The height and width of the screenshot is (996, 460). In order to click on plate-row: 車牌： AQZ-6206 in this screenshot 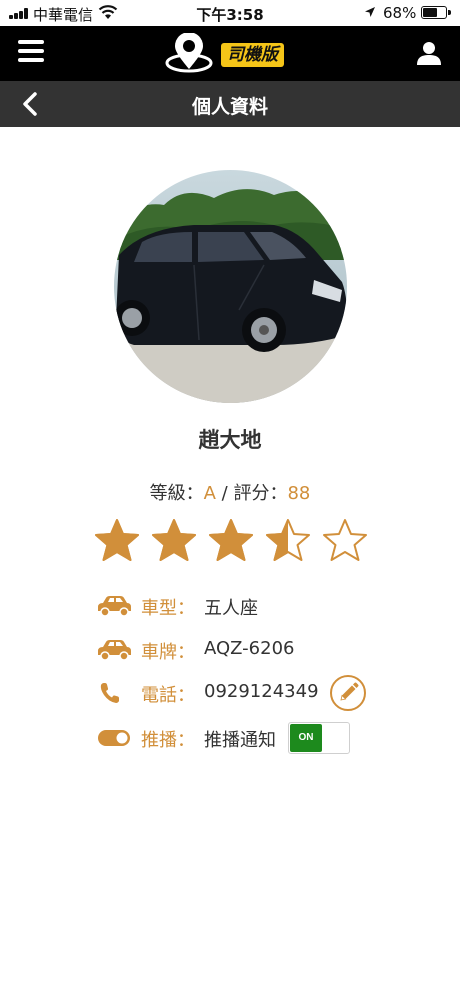, I will do `click(256, 650)`.